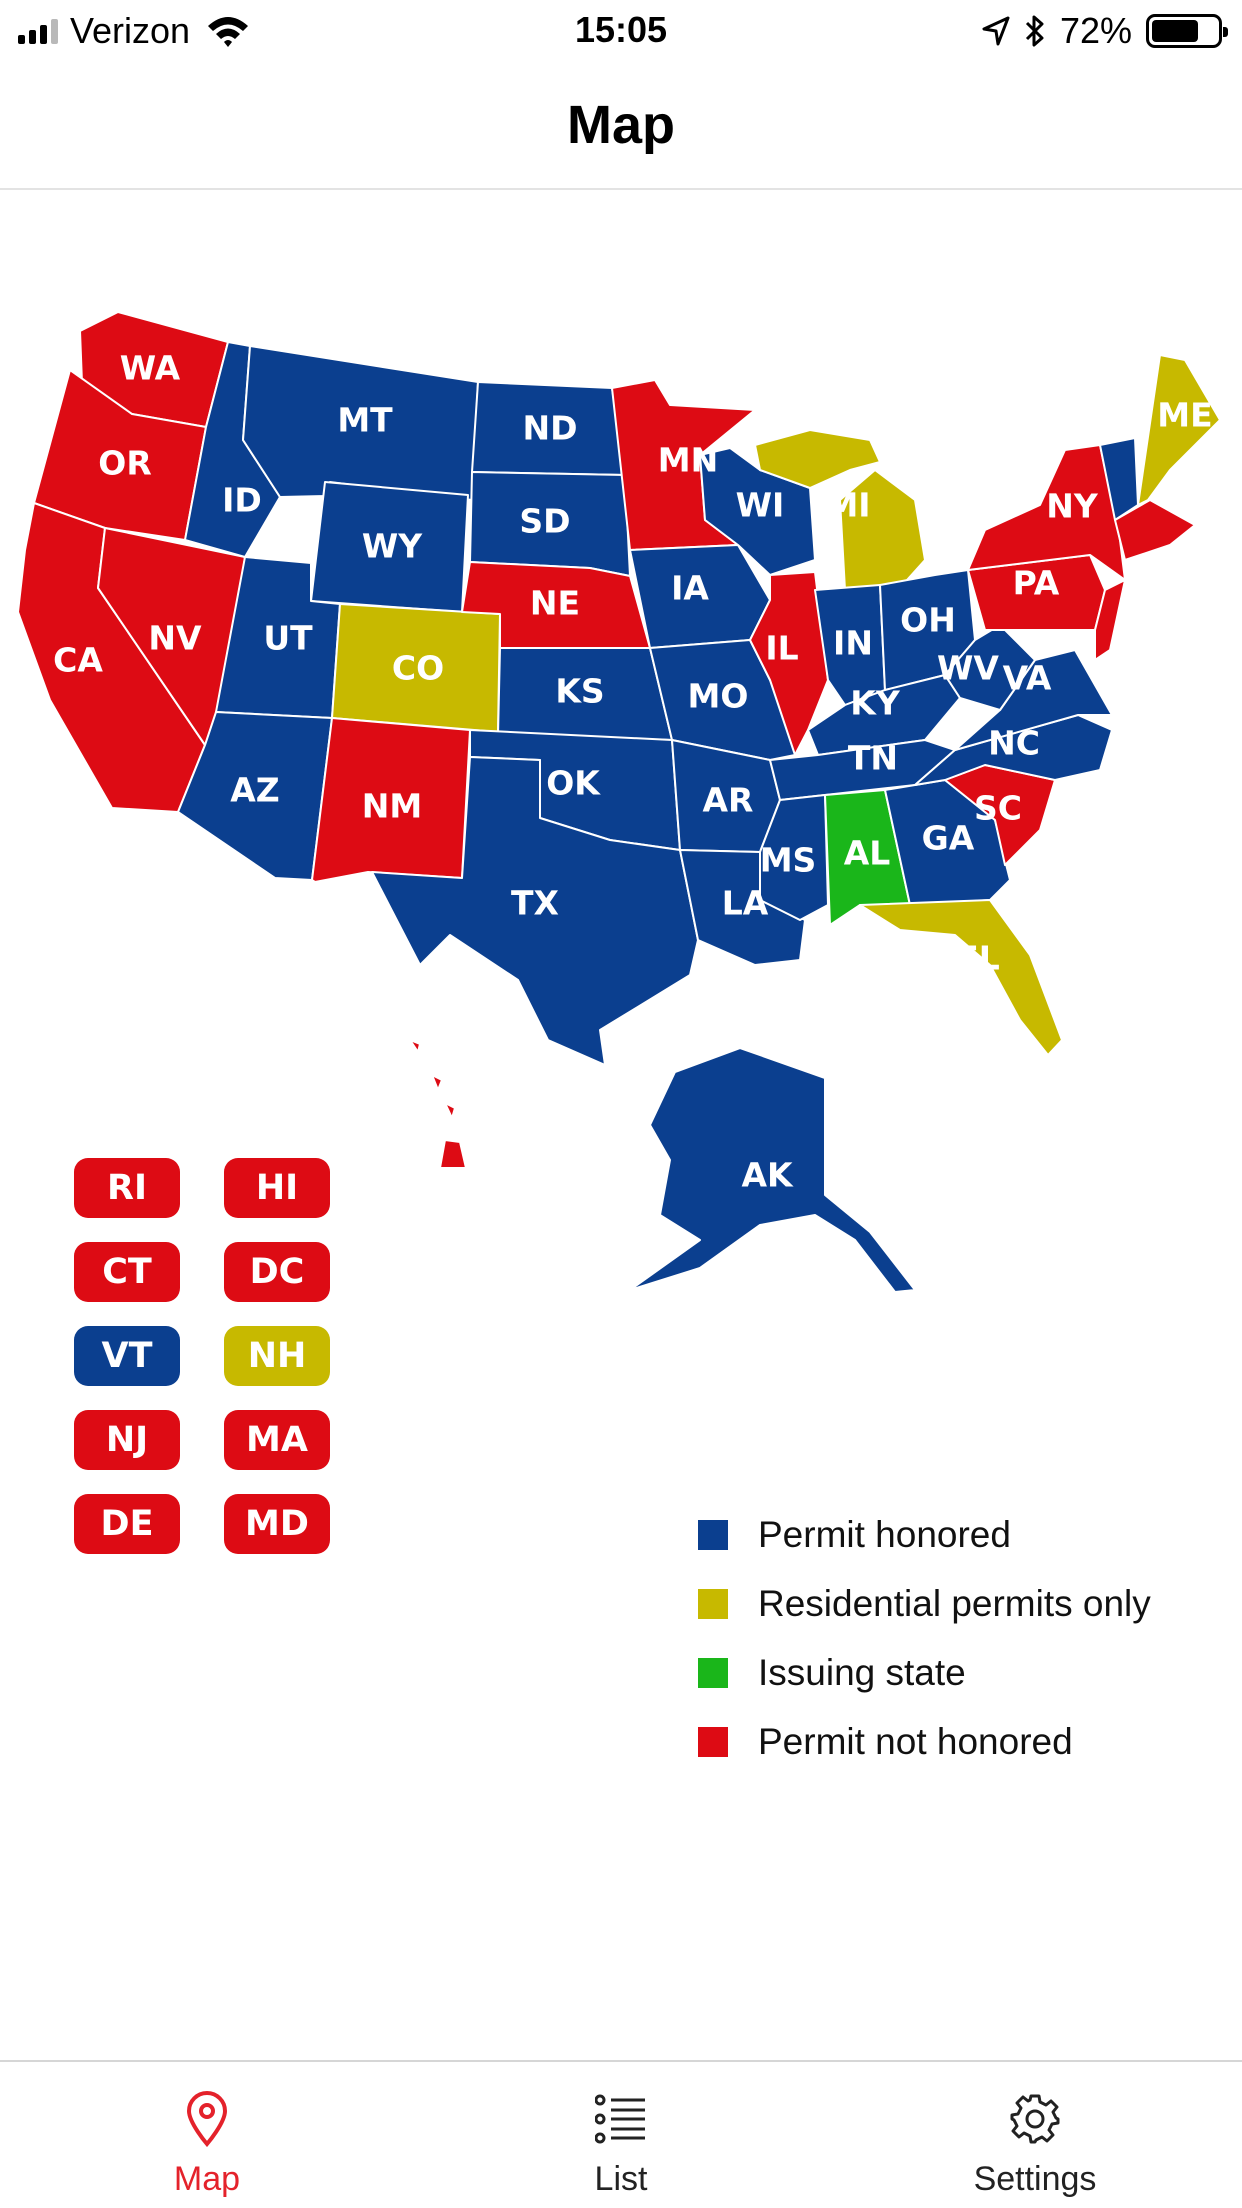 The height and width of the screenshot is (2208, 1242). Describe the element at coordinates (781, 648) in the screenshot. I see `state-label-il: IL` at that location.